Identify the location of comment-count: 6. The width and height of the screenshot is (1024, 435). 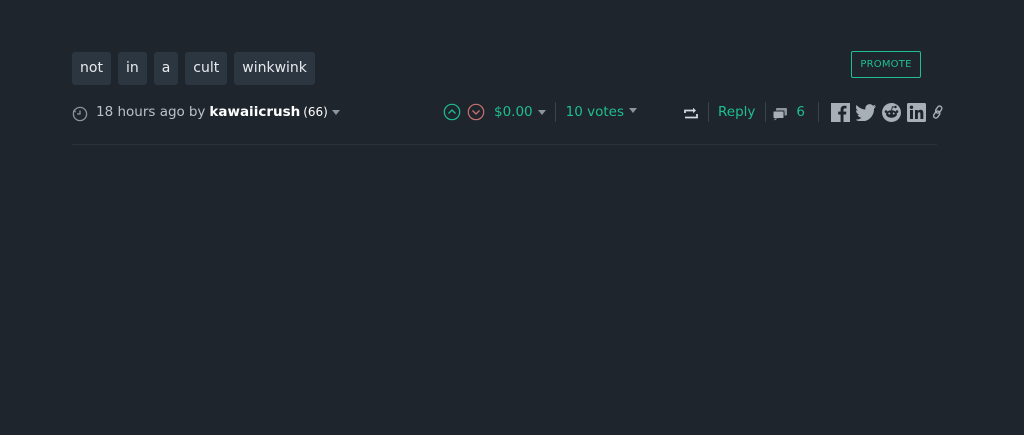
(800, 112).